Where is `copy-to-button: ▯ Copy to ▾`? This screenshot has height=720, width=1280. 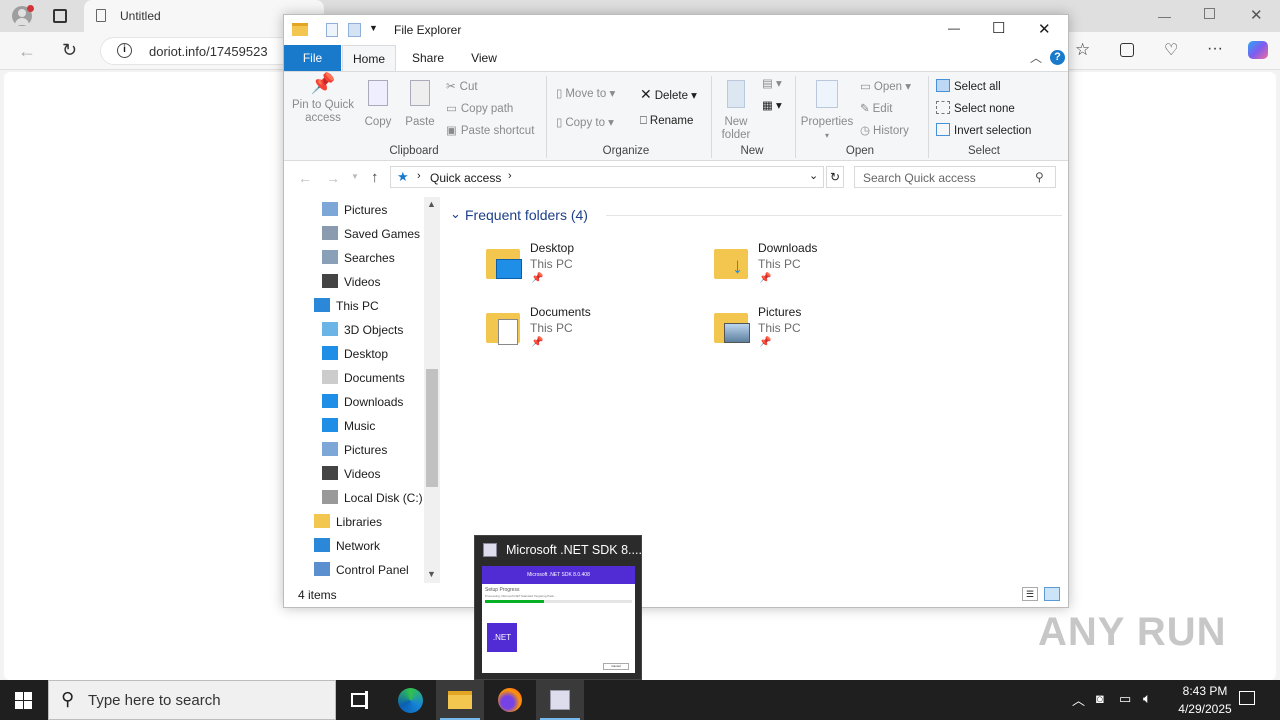 copy-to-button: ▯ Copy to ▾ is located at coordinates (585, 122).